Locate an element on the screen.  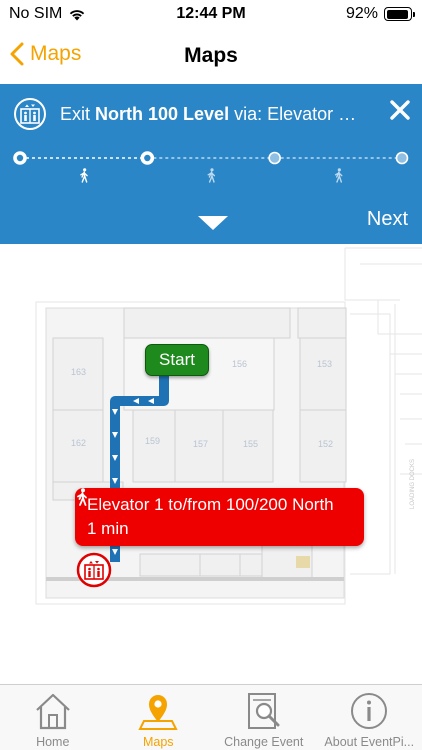
tab-home: Home is located at coordinates (53, 717).